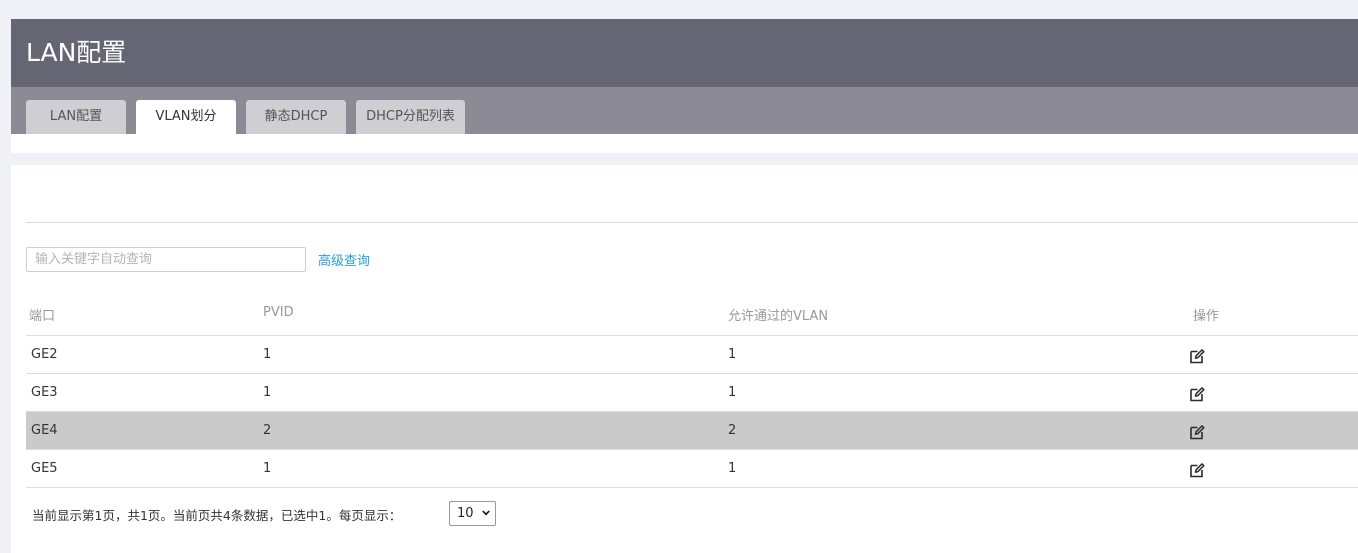 The width and height of the screenshot is (1358, 553). I want to click on cell-port: GE5, so click(44, 468).